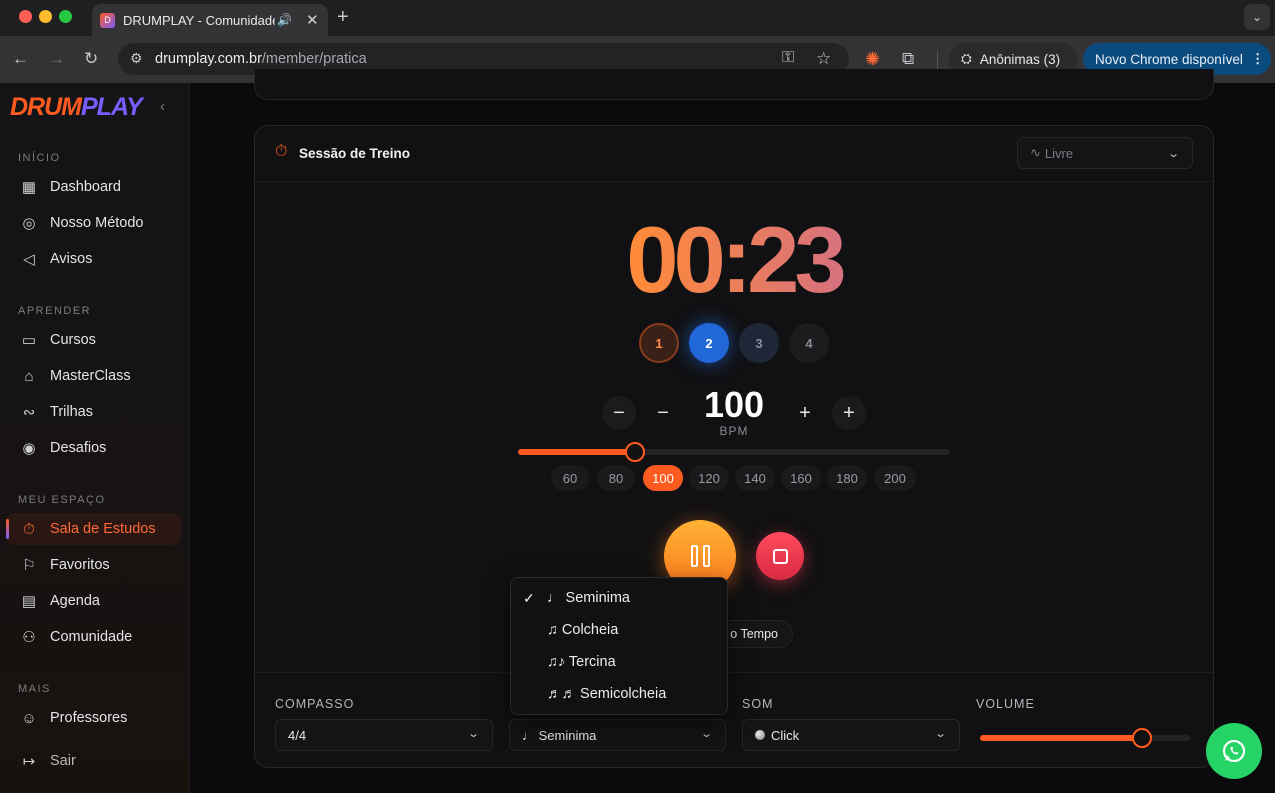  What do you see at coordinates (663, 413) in the screenshot?
I see `bpm-decrease-button: −` at bounding box center [663, 413].